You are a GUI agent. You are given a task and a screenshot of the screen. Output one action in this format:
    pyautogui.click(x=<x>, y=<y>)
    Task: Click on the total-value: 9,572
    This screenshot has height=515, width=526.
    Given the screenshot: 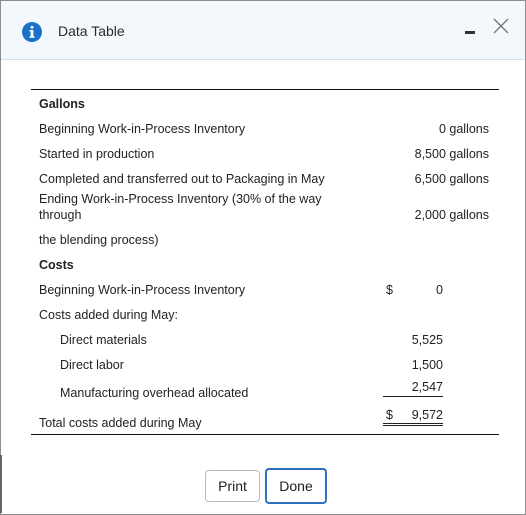 What is the action you would take?
    pyautogui.click(x=427, y=415)
    